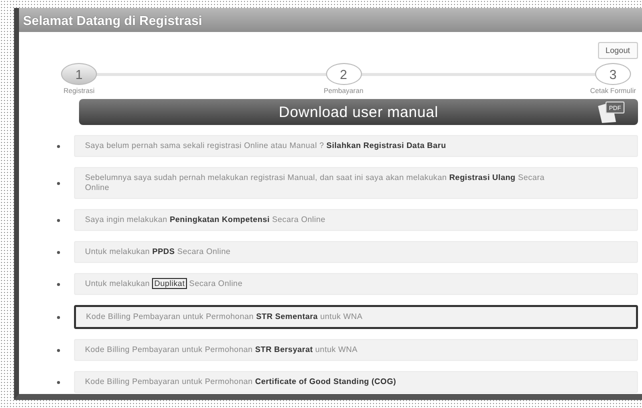 The width and height of the screenshot is (642, 408). I want to click on option-text: Kode Billing Pembayaran untuk Permohonan STR Sementara untuk WNA, so click(225, 317).